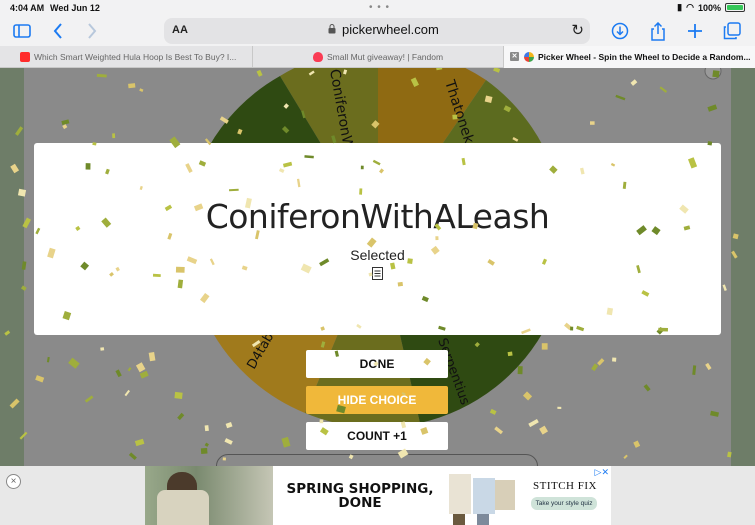 The width and height of the screenshot is (755, 525). Describe the element at coordinates (385, 57) in the screenshot. I see `tab-title: Small Mut giveaway! | Fandom` at that location.